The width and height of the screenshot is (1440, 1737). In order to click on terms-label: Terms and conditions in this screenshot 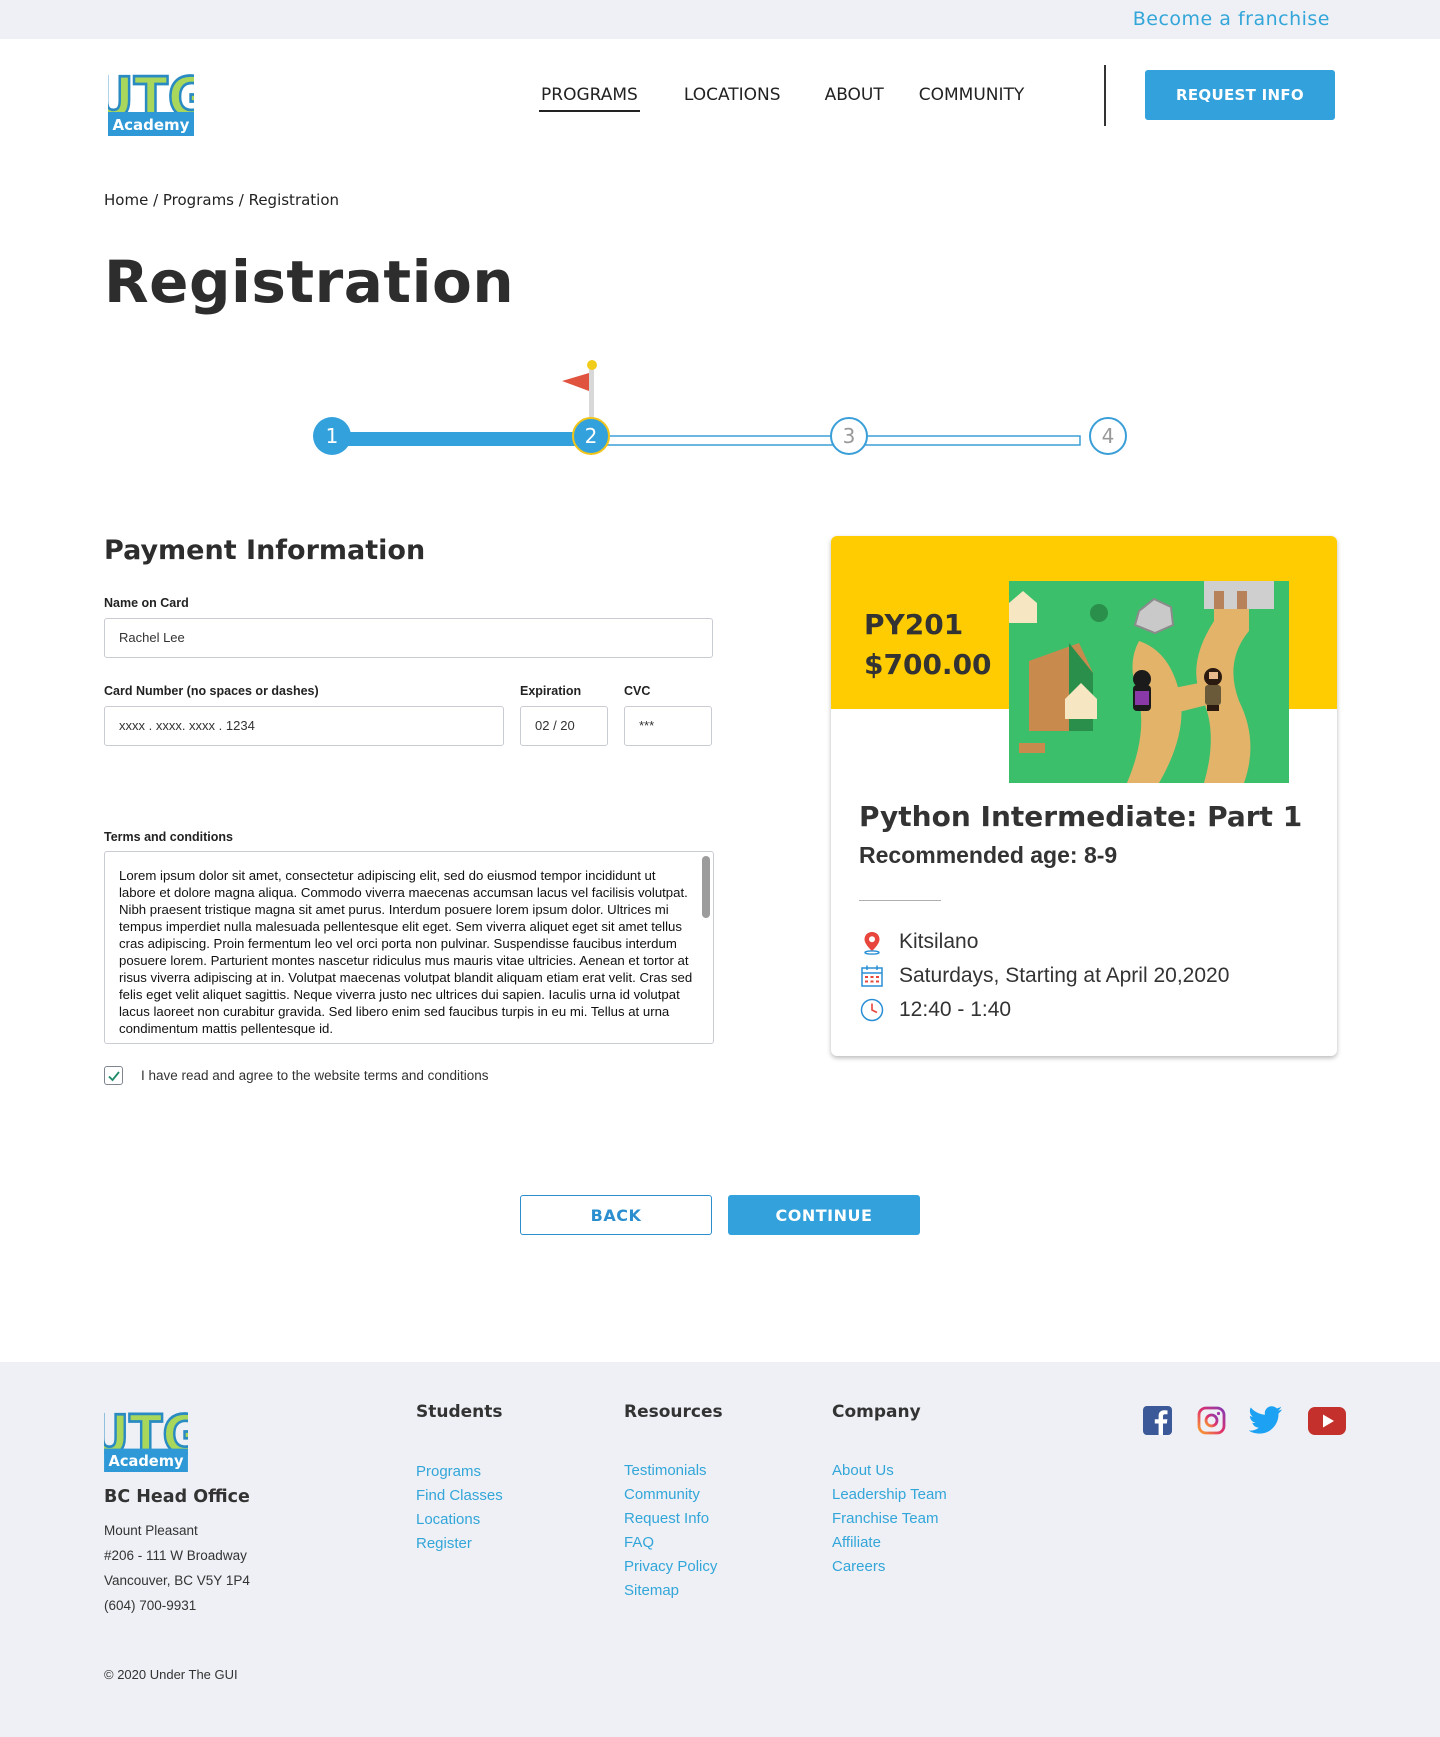, I will do `click(168, 837)`.